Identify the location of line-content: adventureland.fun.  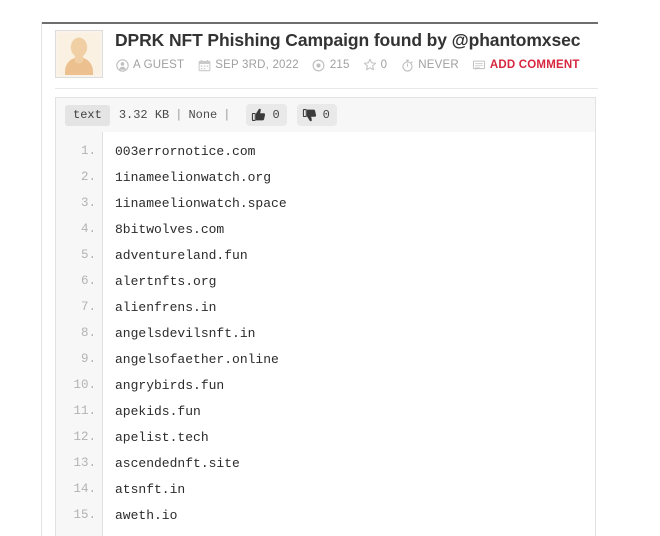
(181, 255).